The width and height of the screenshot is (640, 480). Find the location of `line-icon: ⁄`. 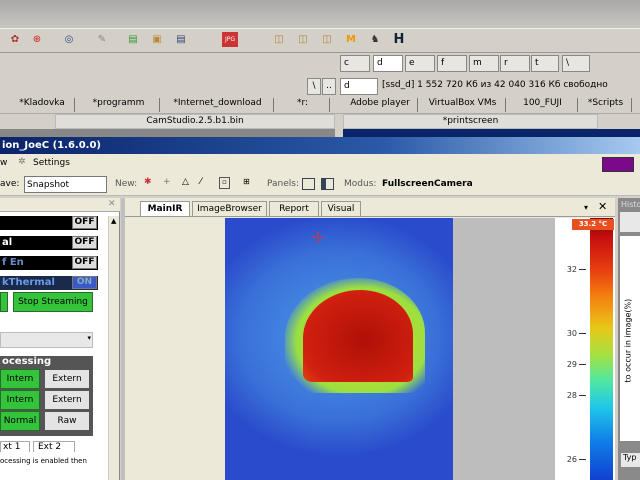

line-icon: ⁄ is located at coordinates (201, 182).